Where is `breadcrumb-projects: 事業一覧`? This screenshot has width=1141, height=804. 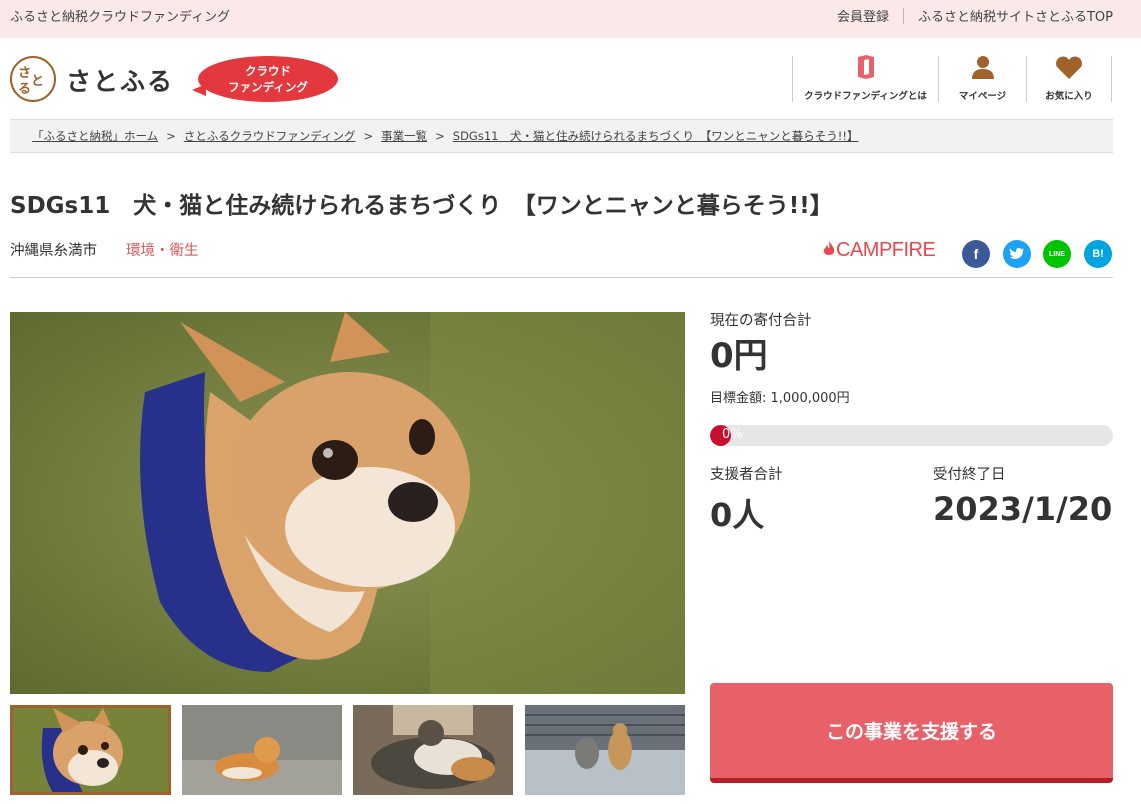 breadcrumb-projects: 事業一覧 is located at coordinates (404, 136).